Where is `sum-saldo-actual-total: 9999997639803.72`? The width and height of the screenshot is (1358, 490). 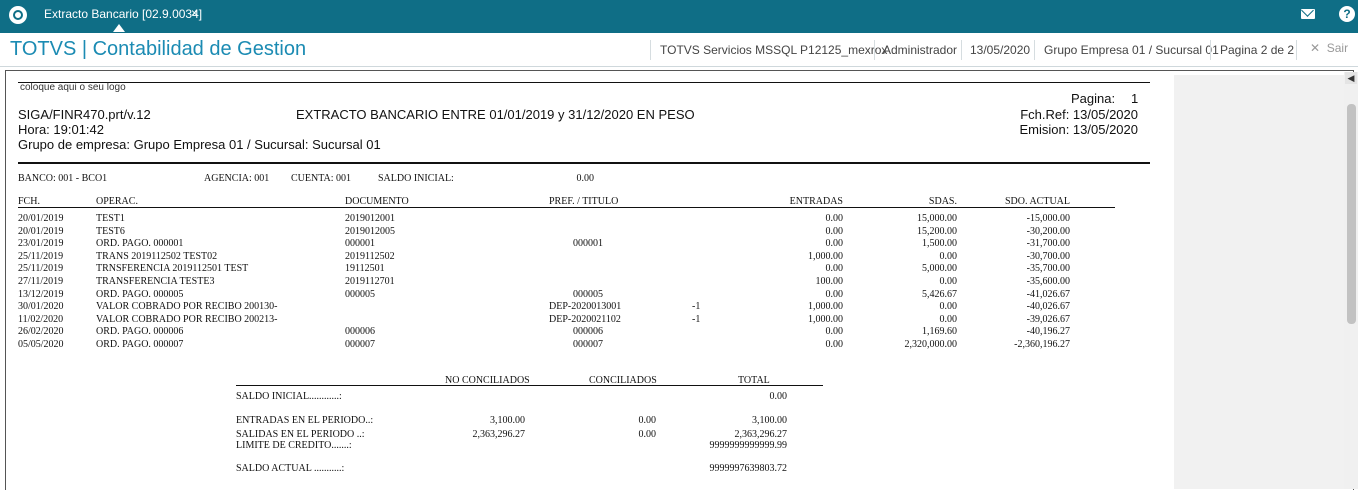
sum-saldo-actual-total: 9999997639803.72 is located at coordinates (748, 468).